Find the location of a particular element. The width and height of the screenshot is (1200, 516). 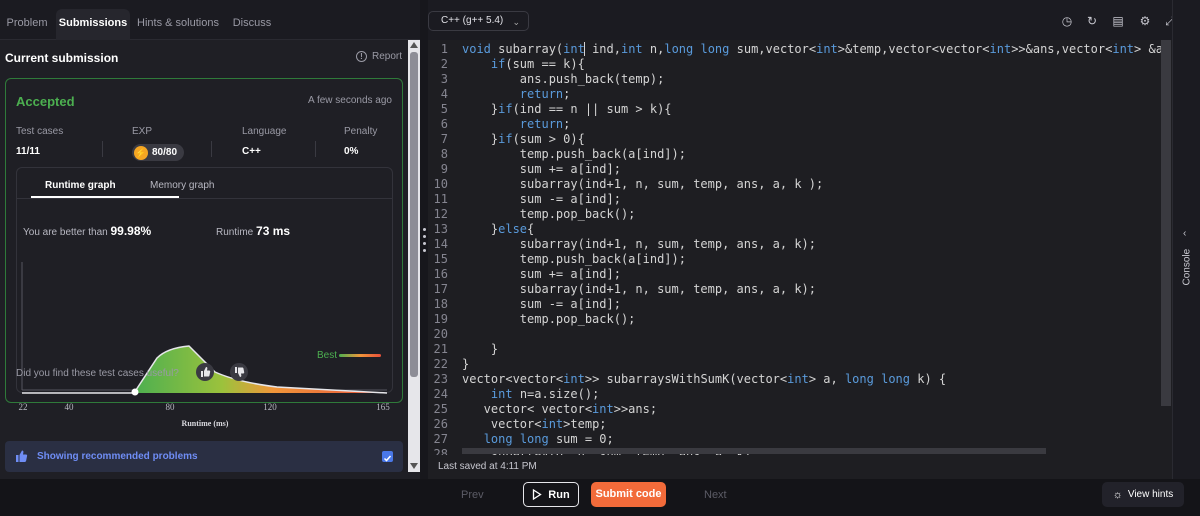

run-label: Run is located at coordinates (559, 494).